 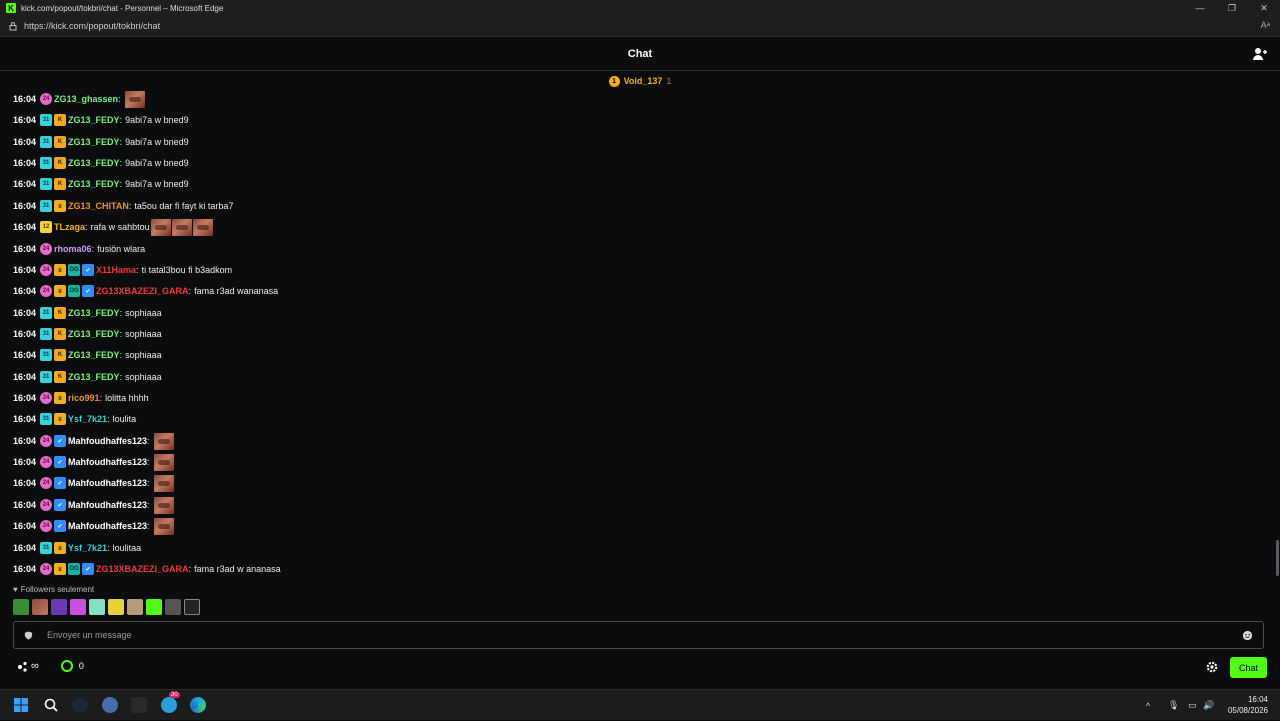 What do you see at coordinates (84, 398) in the screenshot?
I see `message-username: rico991` at bounding box center [84, 398].